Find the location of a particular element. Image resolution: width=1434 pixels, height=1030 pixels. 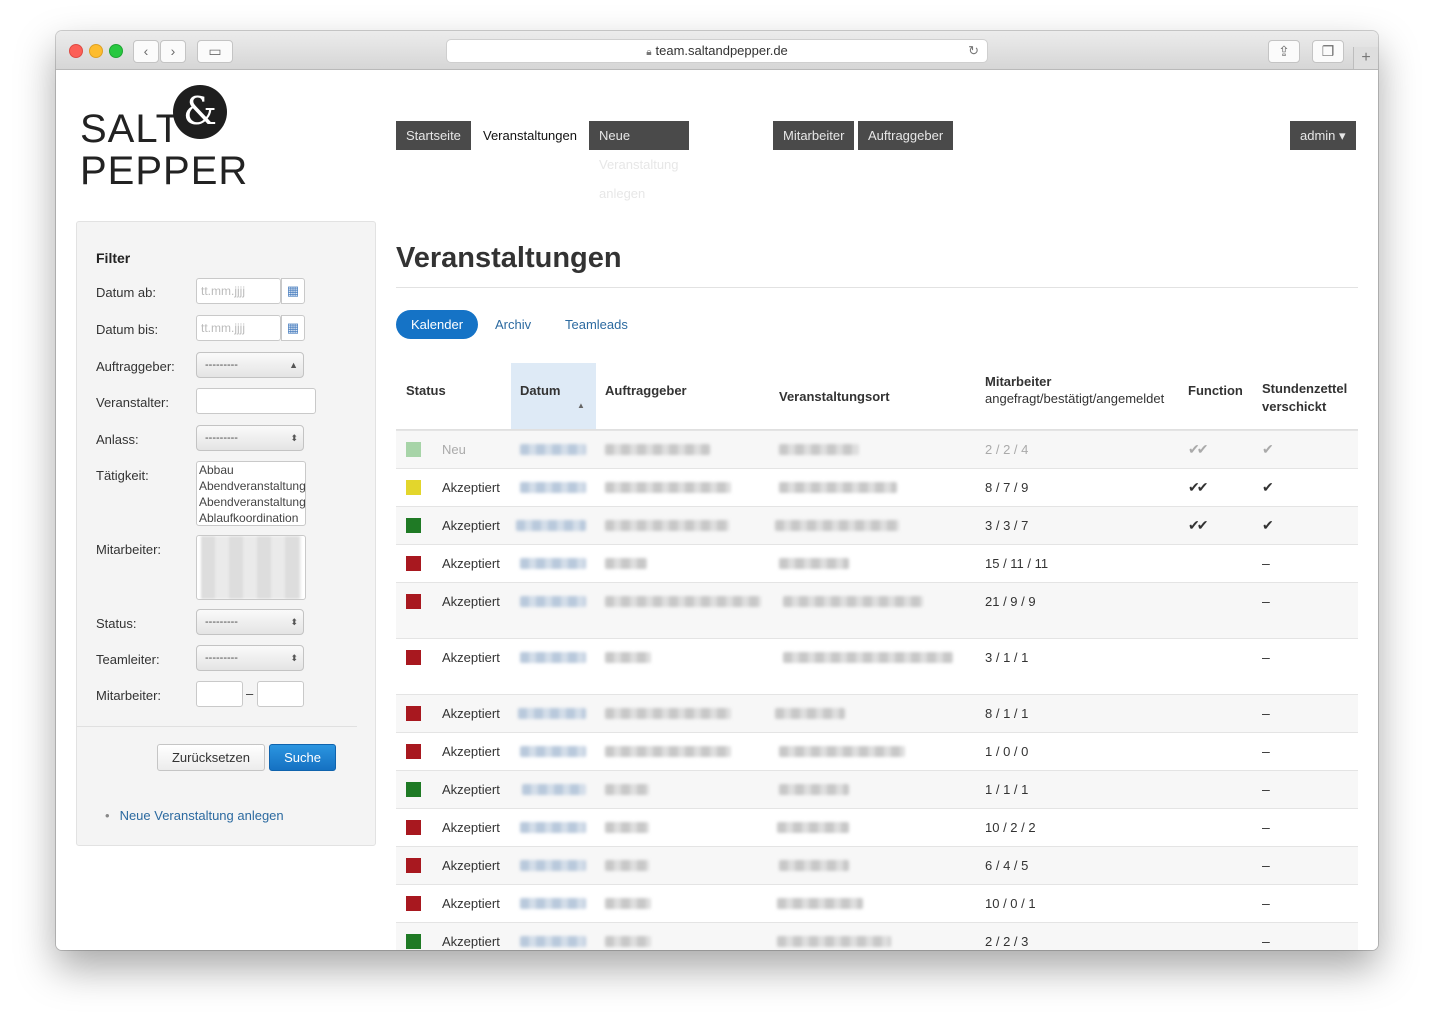

table-row: Akzeptiert 3 / 3 / 7 ✔✔ ✔ is located at coordinates (877, 525).